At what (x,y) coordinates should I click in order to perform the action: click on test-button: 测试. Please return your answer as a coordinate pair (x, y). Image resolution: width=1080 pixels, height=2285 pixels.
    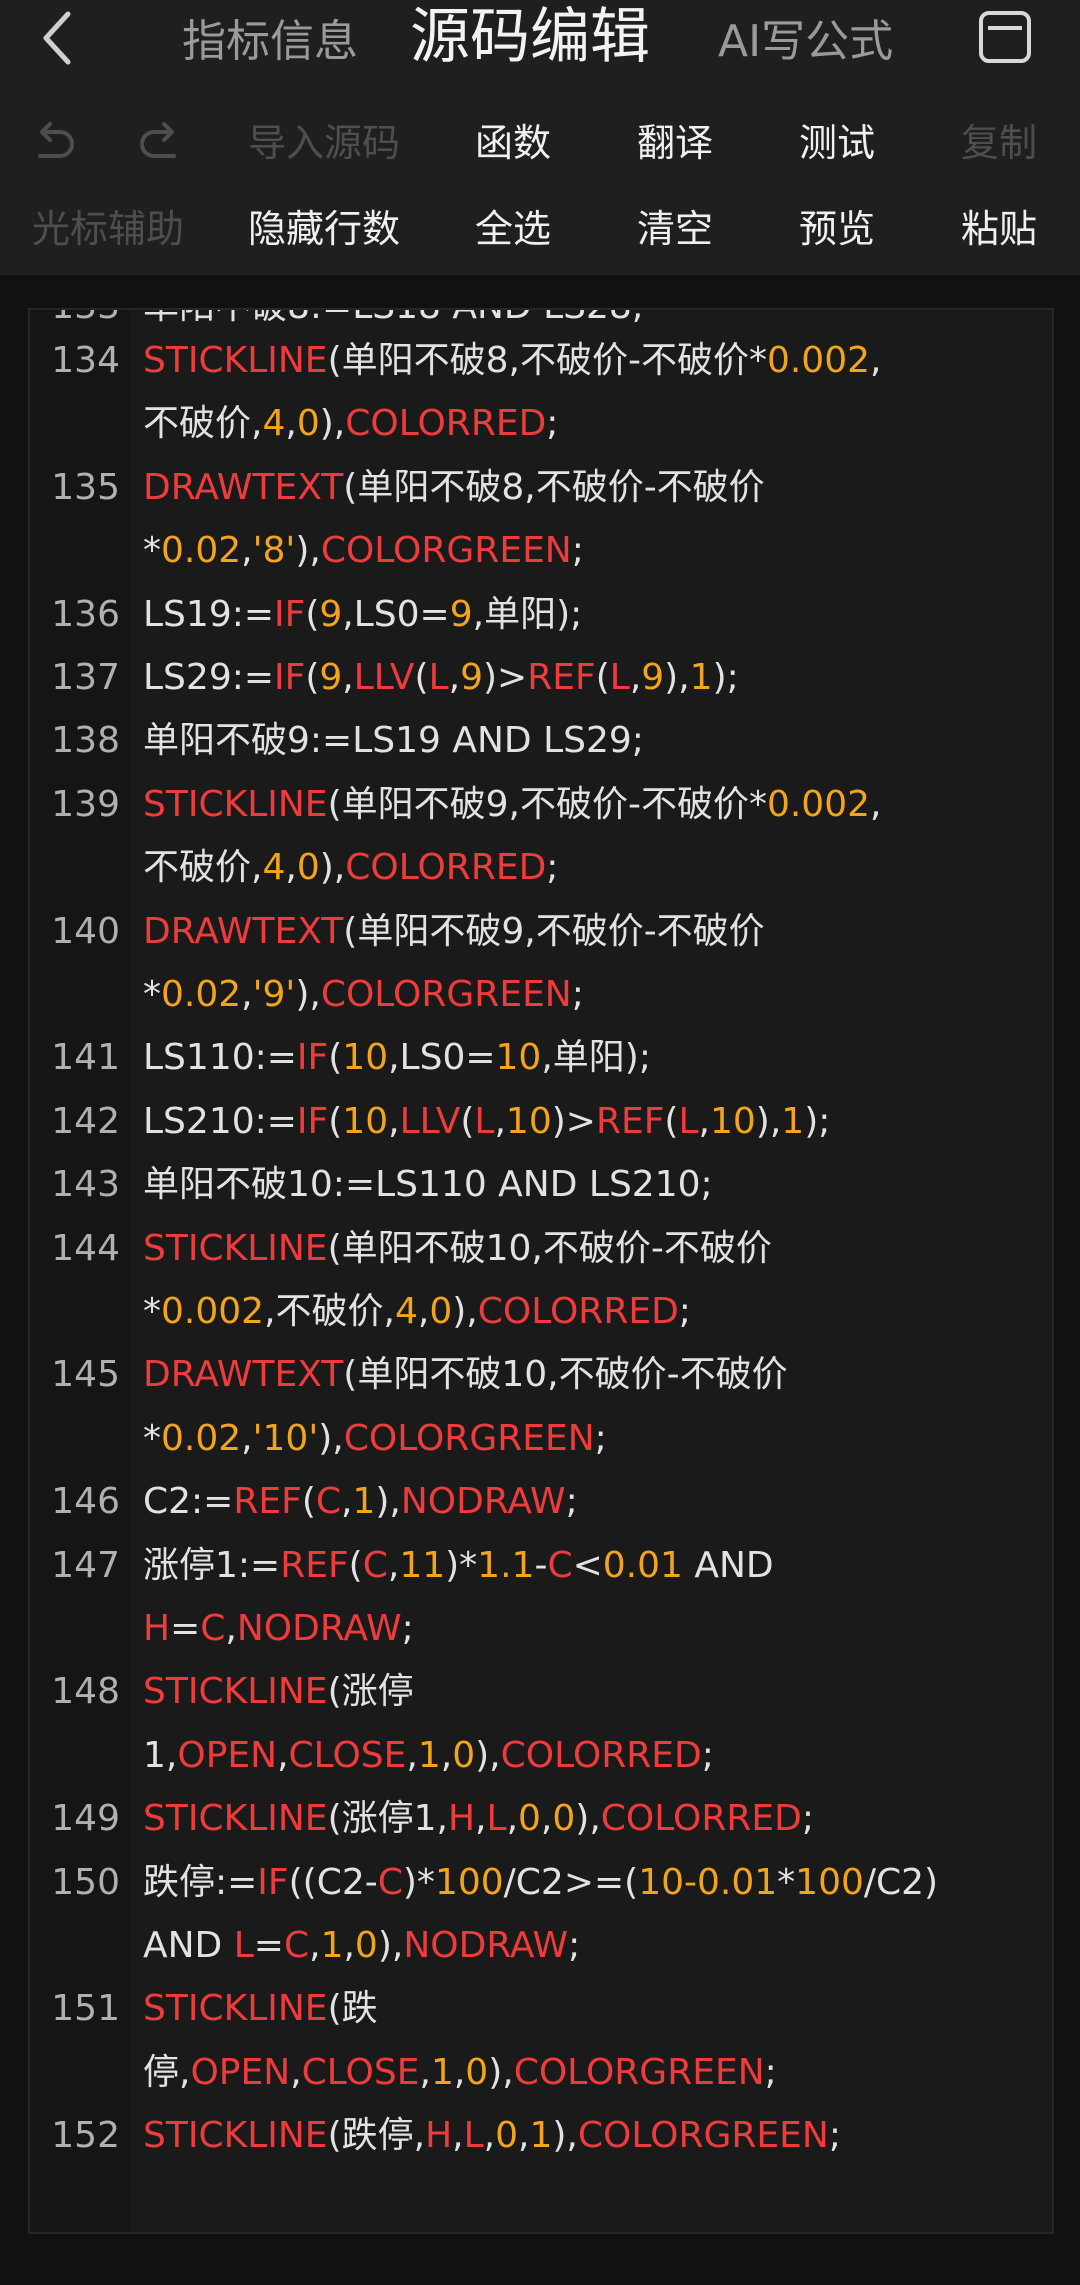
    Looking at the image, I should click on (837, 143).